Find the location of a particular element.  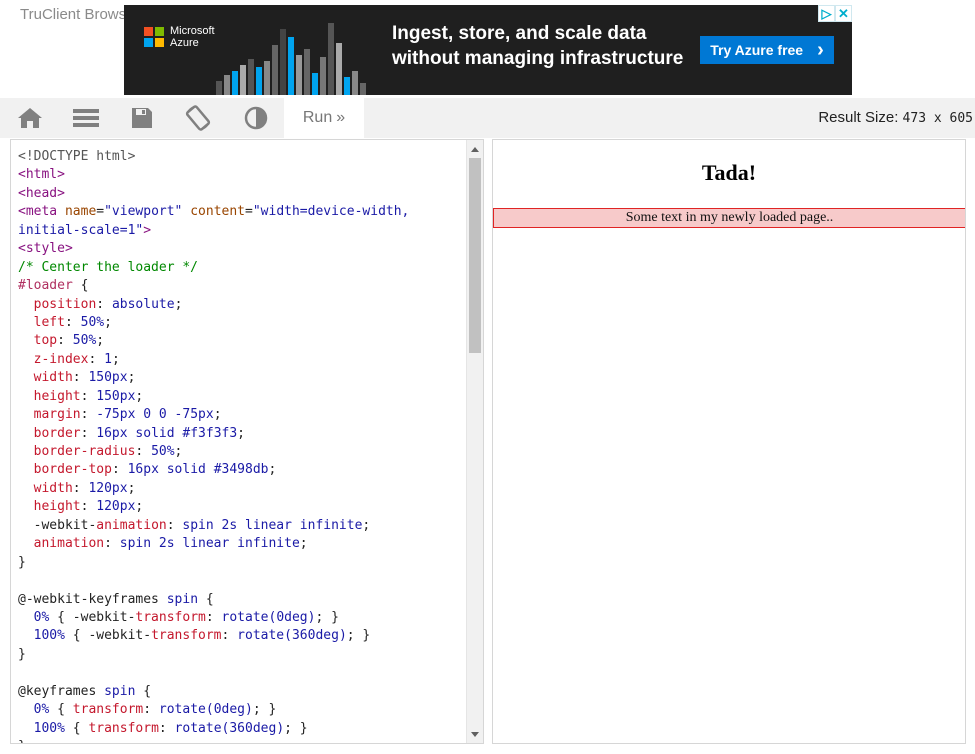

code-token: border-radius is located at coordinates (84, 451).